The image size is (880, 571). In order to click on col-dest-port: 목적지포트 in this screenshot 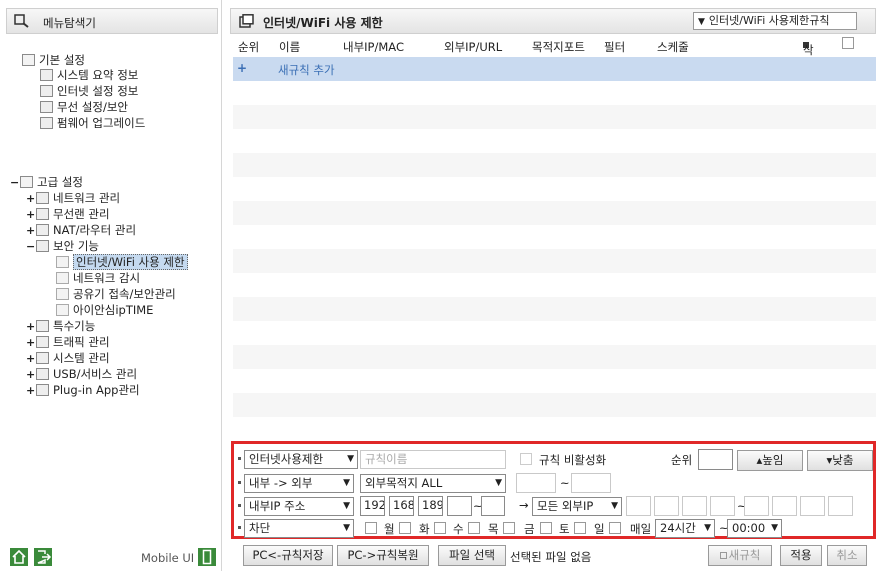, I will do `click(558, 47)`.